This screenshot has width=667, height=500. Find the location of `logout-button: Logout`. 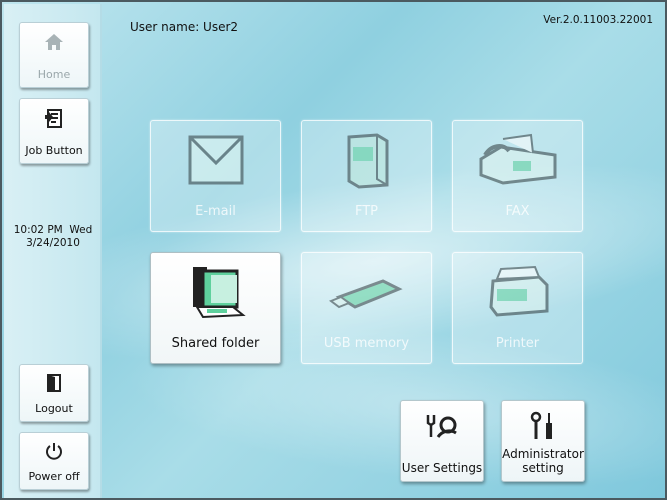

logout-button: Logout is located at coordinates (54, 393).